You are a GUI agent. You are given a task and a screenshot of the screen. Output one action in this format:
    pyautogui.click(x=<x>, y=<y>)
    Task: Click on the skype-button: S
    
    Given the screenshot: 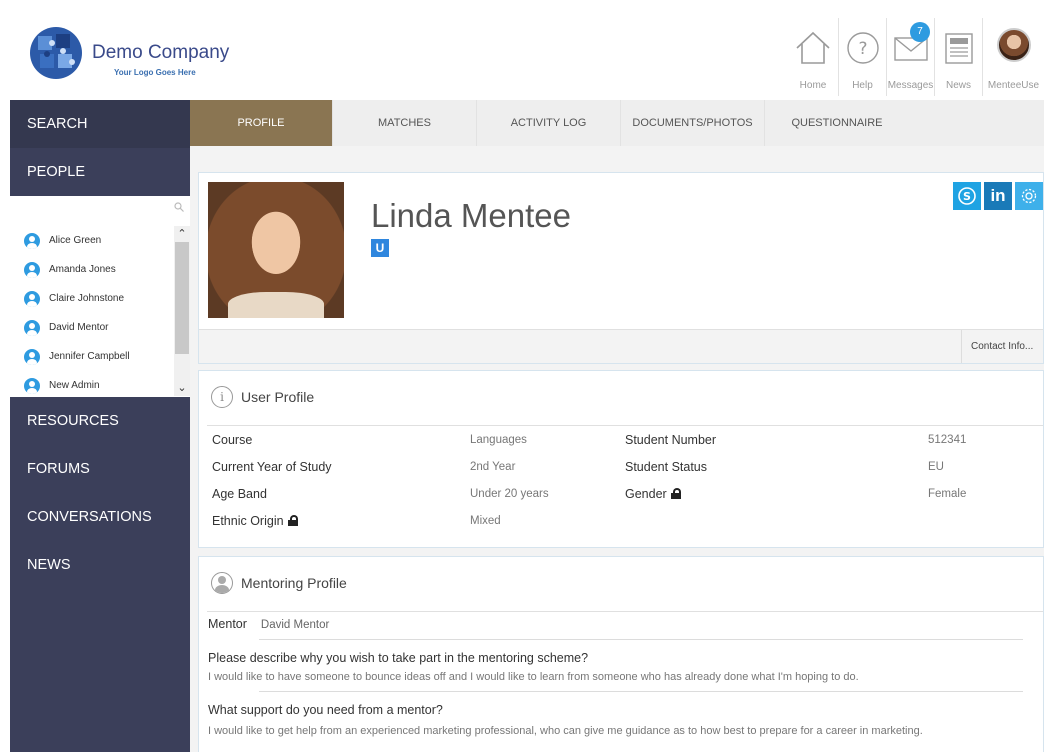 What is the action you would take?
    pyautogui.click(x=967, y=196)
    